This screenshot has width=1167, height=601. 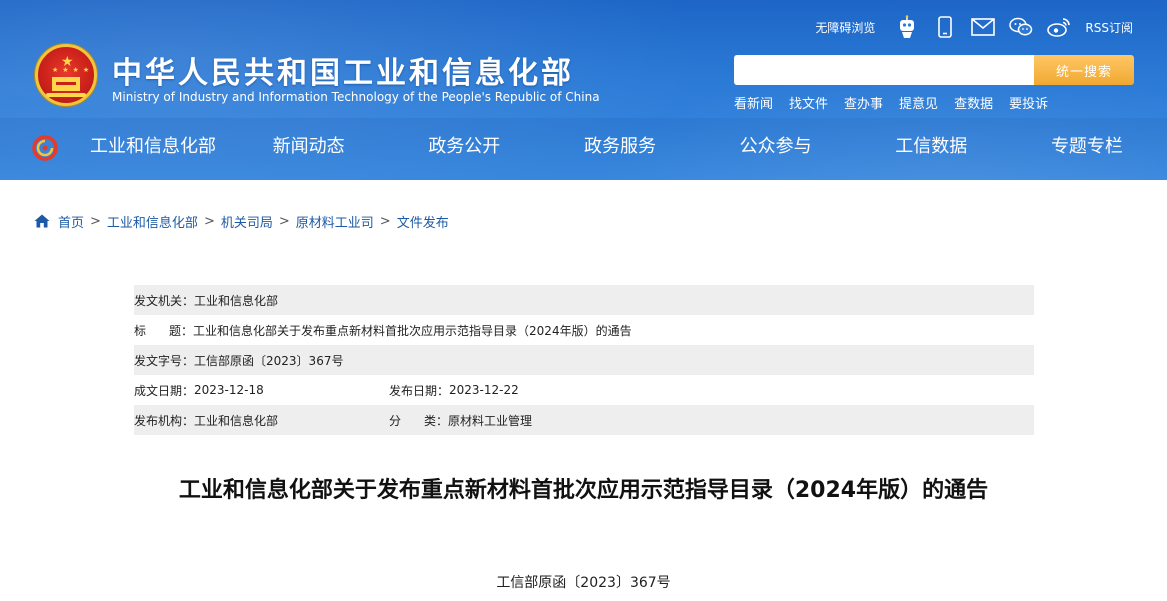 What do you see at coordinates (1021, 27) in the screenshot?
I see `wechat-icon` at bounding box center [1021, 27].